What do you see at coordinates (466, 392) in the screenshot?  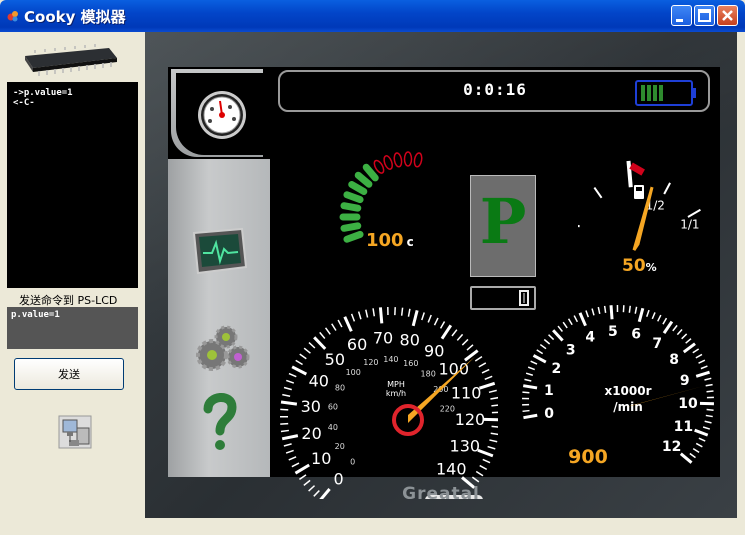 I see `speed-tick-label: 110` at bounding box center [466, 392].